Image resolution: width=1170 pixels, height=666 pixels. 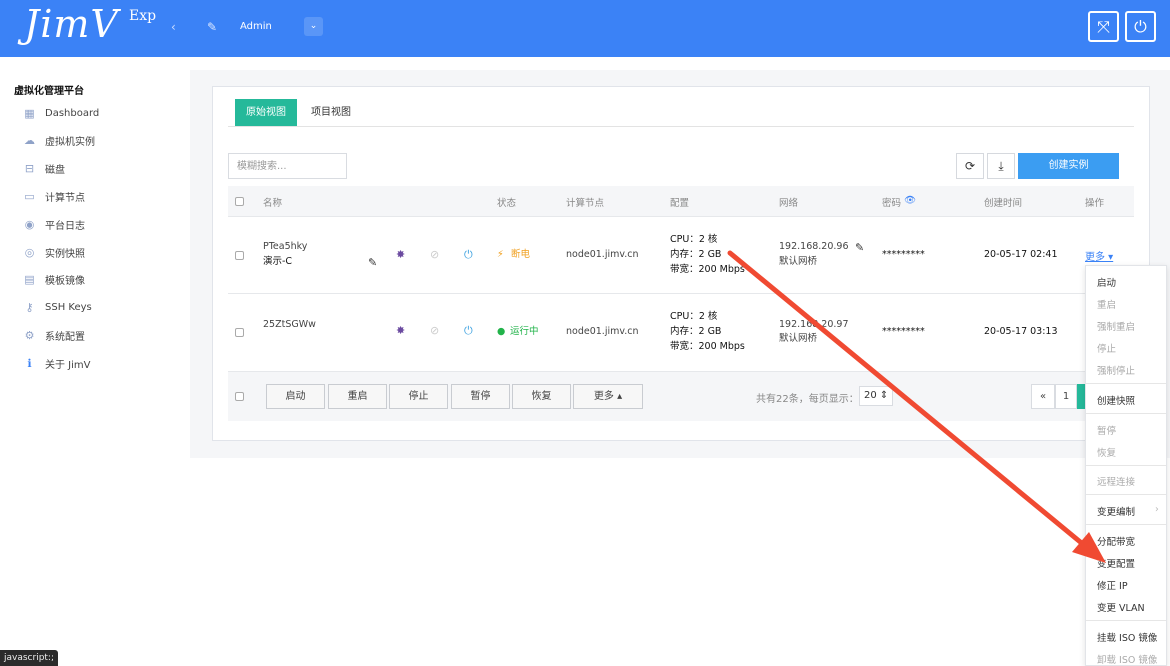 I want to click on pause-button: 暂停, so click(x=480, y=396).